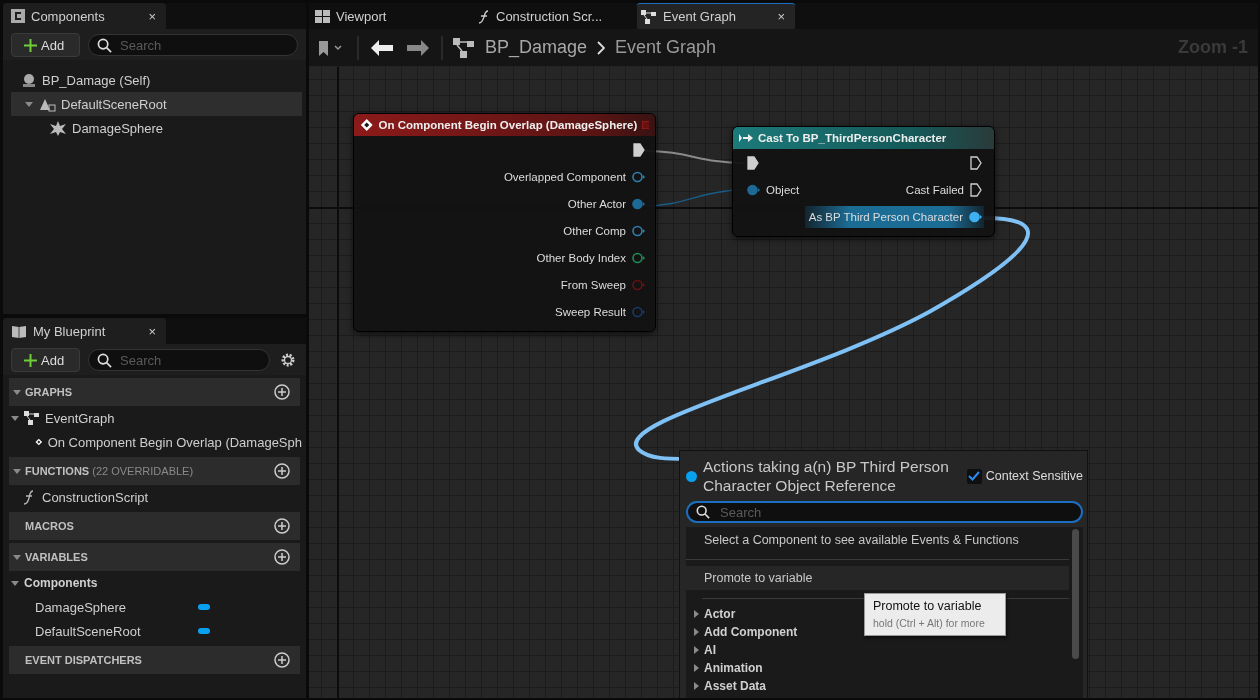  What do you see at coordinates (853, 138) in the screenshot?
I see `node-title: Cast To BP_ThirdPersonCharacter` at bounding box center [853, 138].